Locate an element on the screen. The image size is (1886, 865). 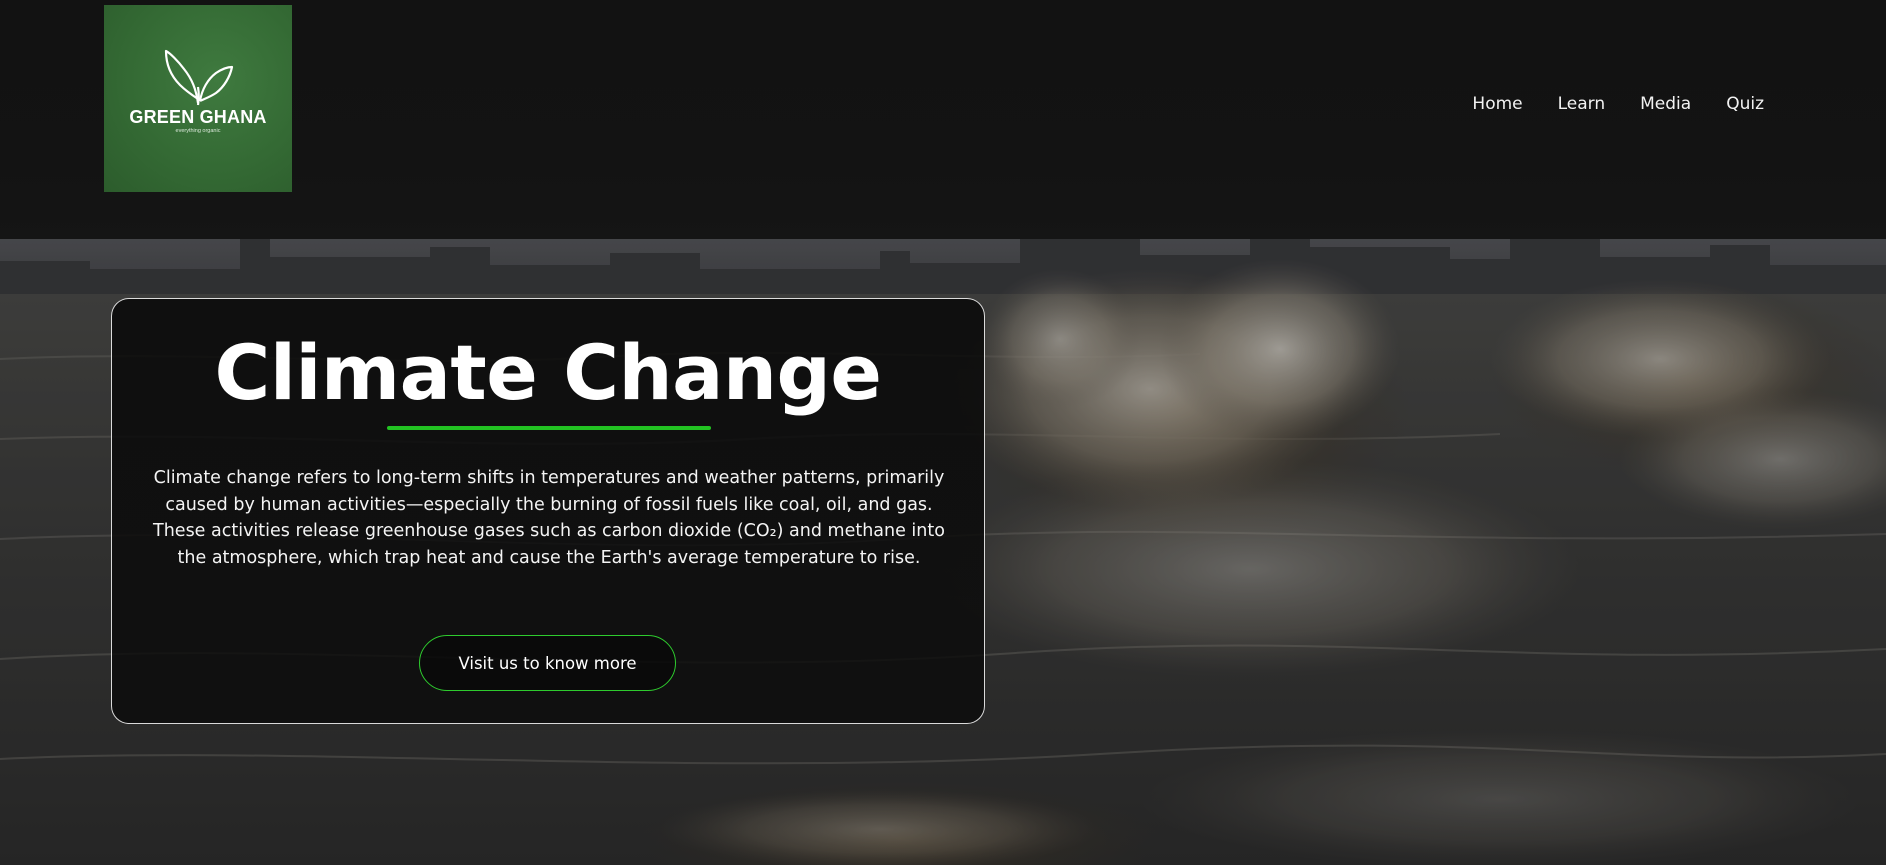
title-underline is located at coordinates (549, 428).